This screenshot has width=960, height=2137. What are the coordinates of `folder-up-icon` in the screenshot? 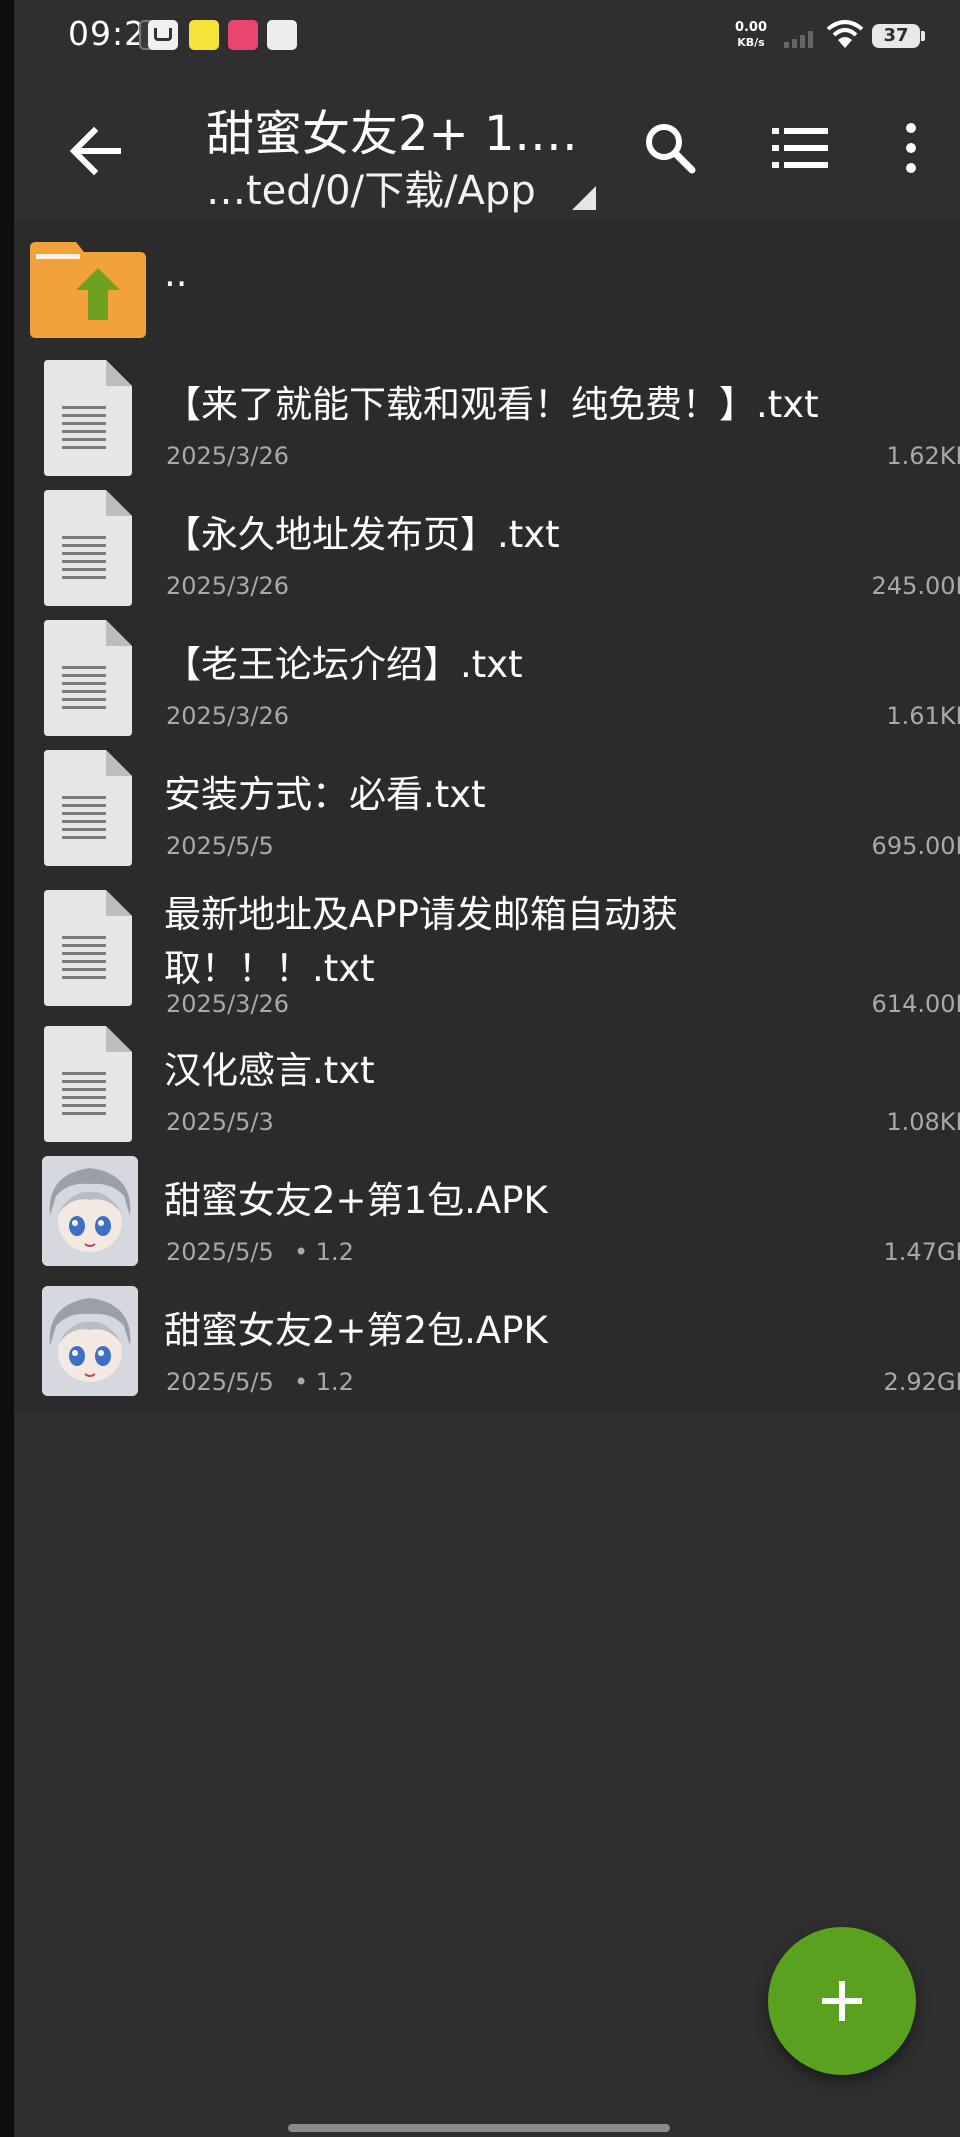 It's located at (88, 290).